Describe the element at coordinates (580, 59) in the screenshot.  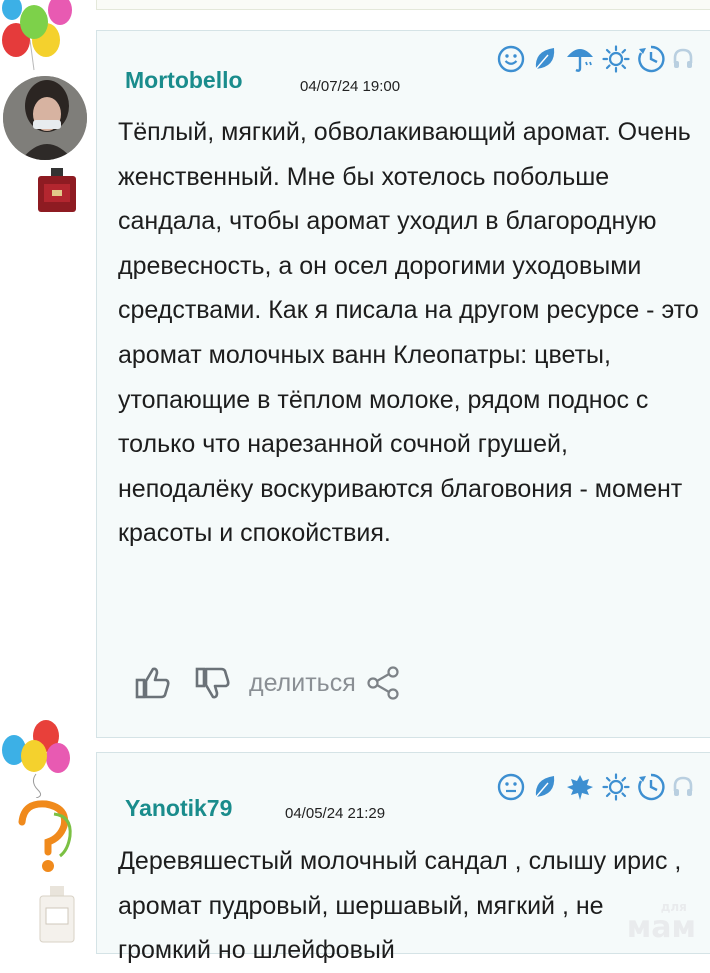
I see `umbrella-icon` at that location.